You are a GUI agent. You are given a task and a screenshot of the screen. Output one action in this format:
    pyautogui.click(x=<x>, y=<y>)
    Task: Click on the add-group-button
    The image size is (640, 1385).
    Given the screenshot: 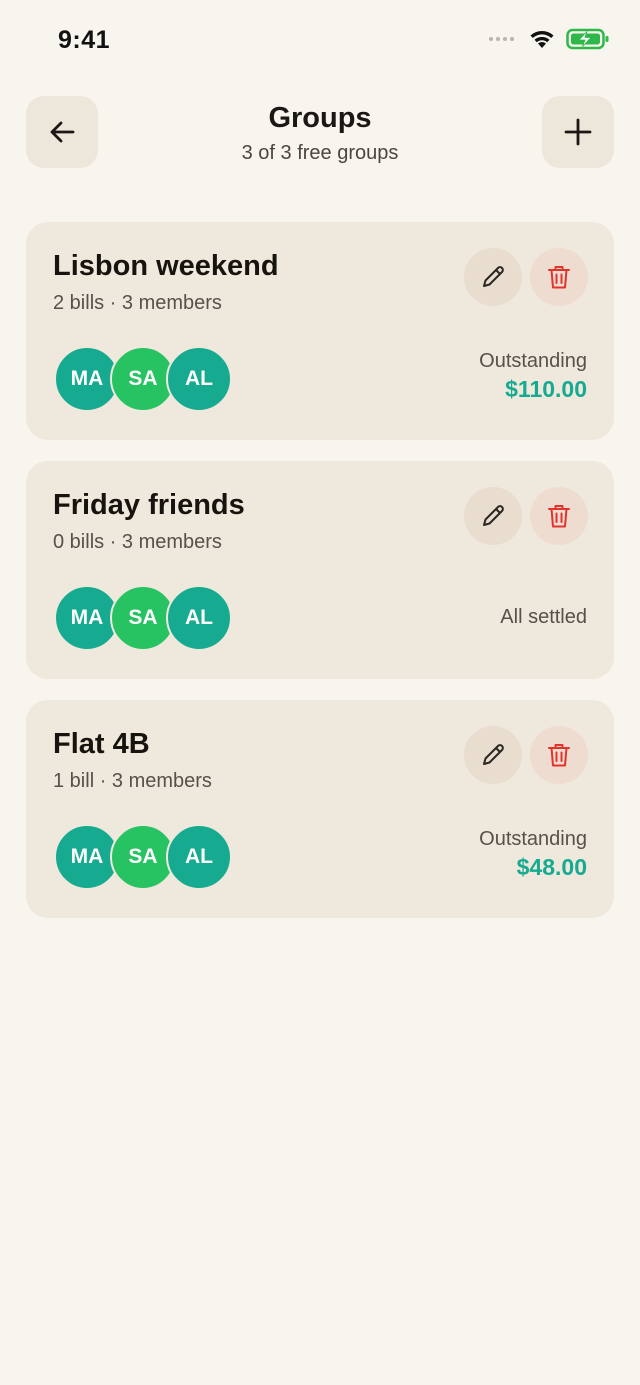 What is the action you would take?
    pyautogui.click(x=578, y=132)
    